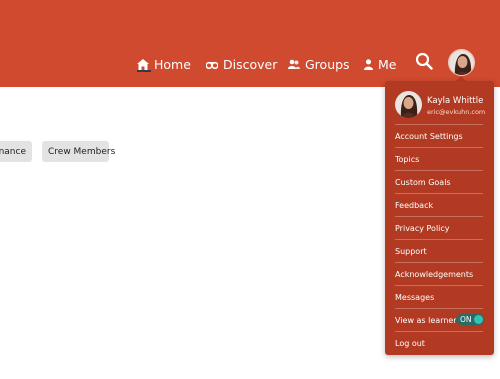 Image resolution: width=500 pixels, height=379 pixels. I want to click on profile-name: Kayla Whittle, so click(455, 101).